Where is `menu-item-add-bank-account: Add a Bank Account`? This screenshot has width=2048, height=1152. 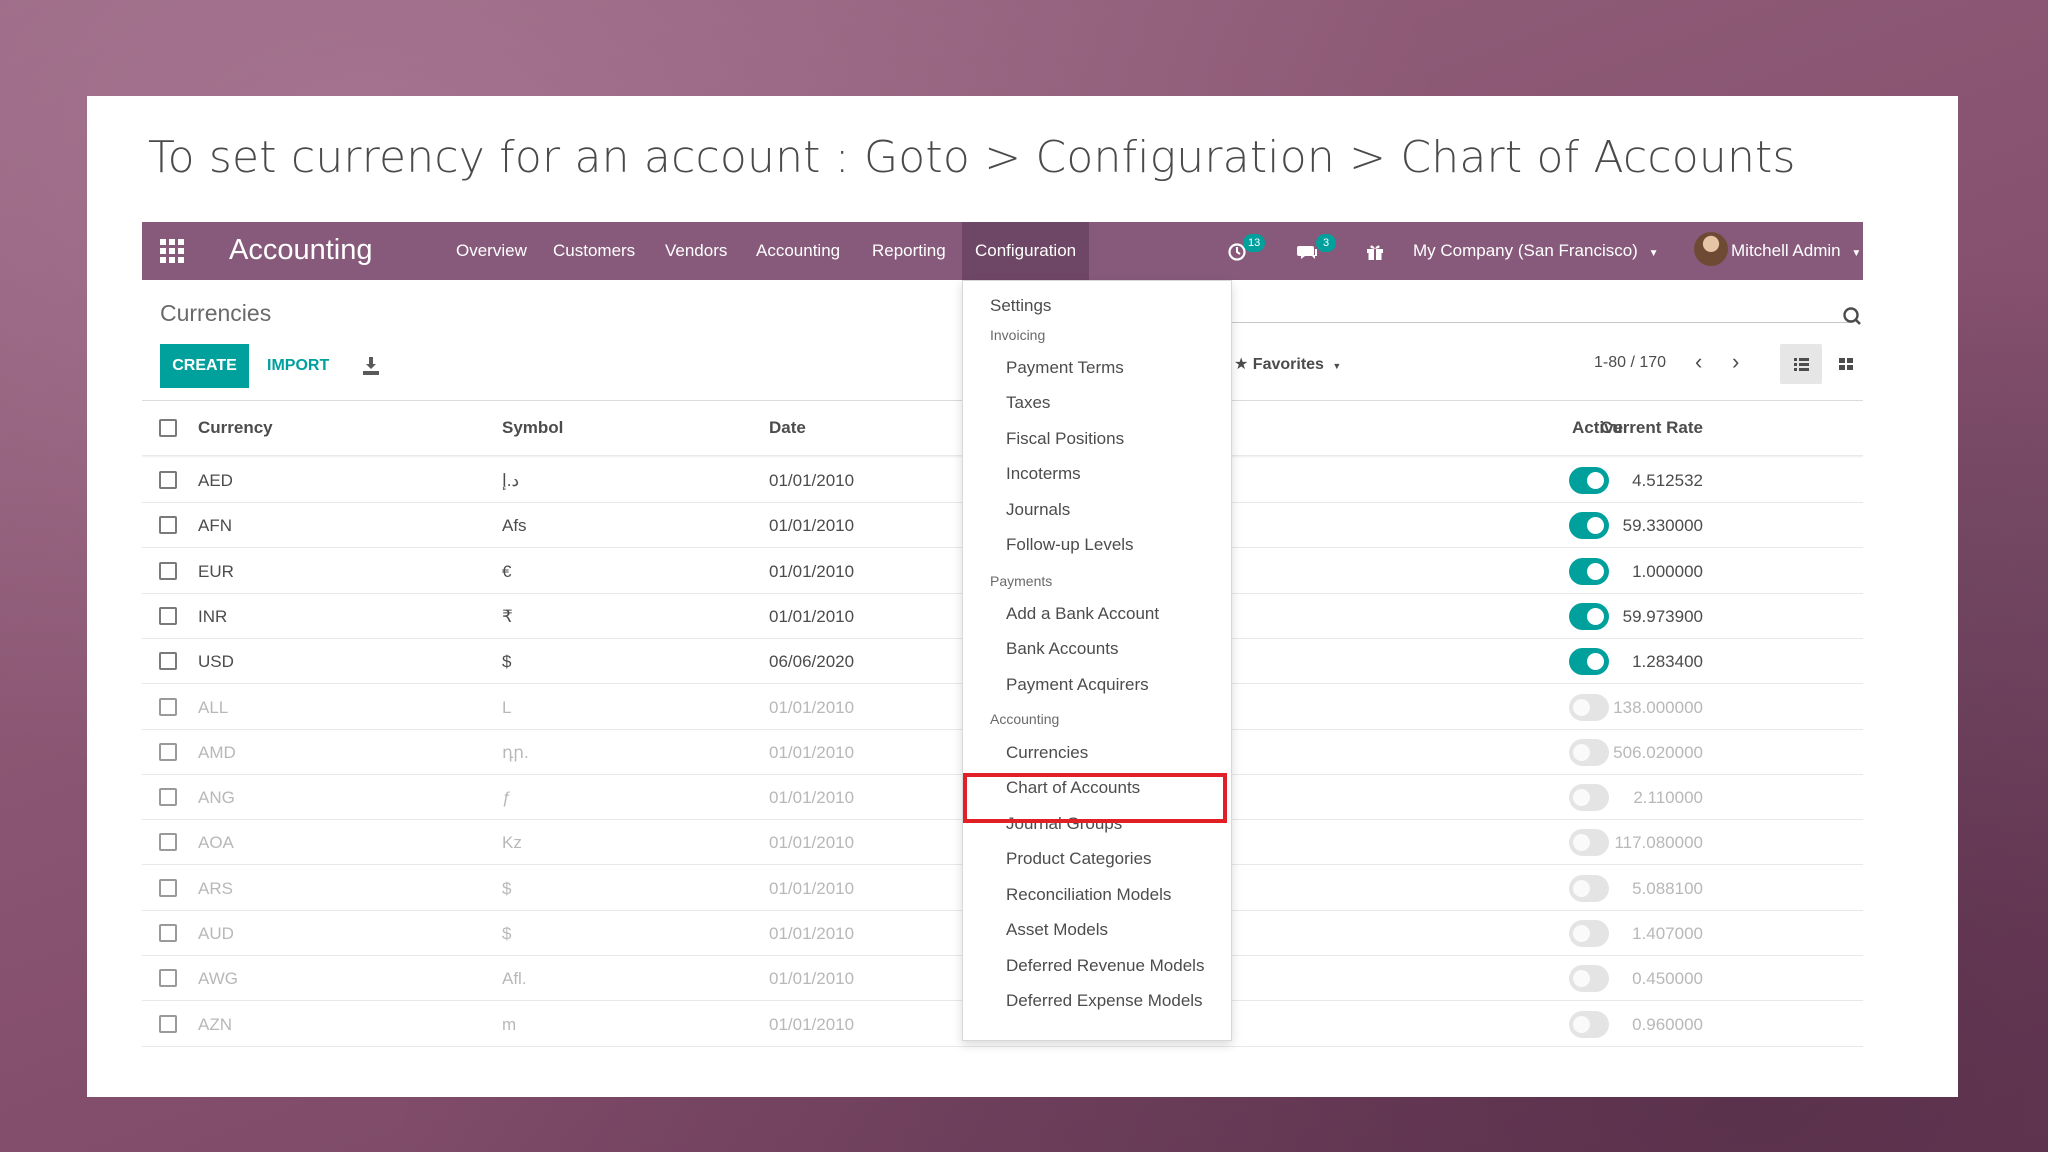 menu-item-add-bank-account: Add a Bank Account is located at coordinates (1097, 613).